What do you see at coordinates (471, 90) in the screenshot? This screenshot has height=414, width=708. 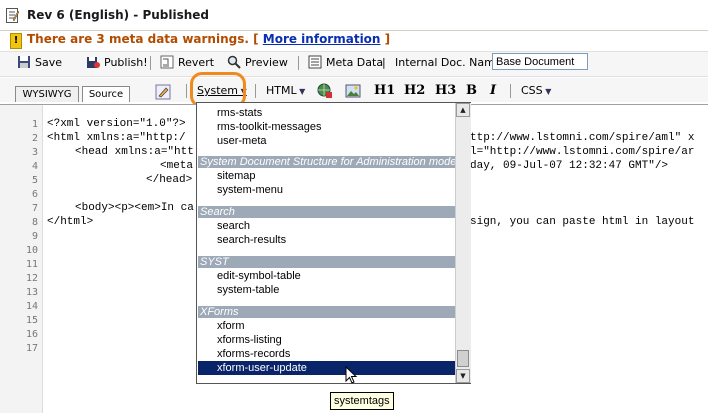 I see `bold-button: B` at bounding box center [471, 90].